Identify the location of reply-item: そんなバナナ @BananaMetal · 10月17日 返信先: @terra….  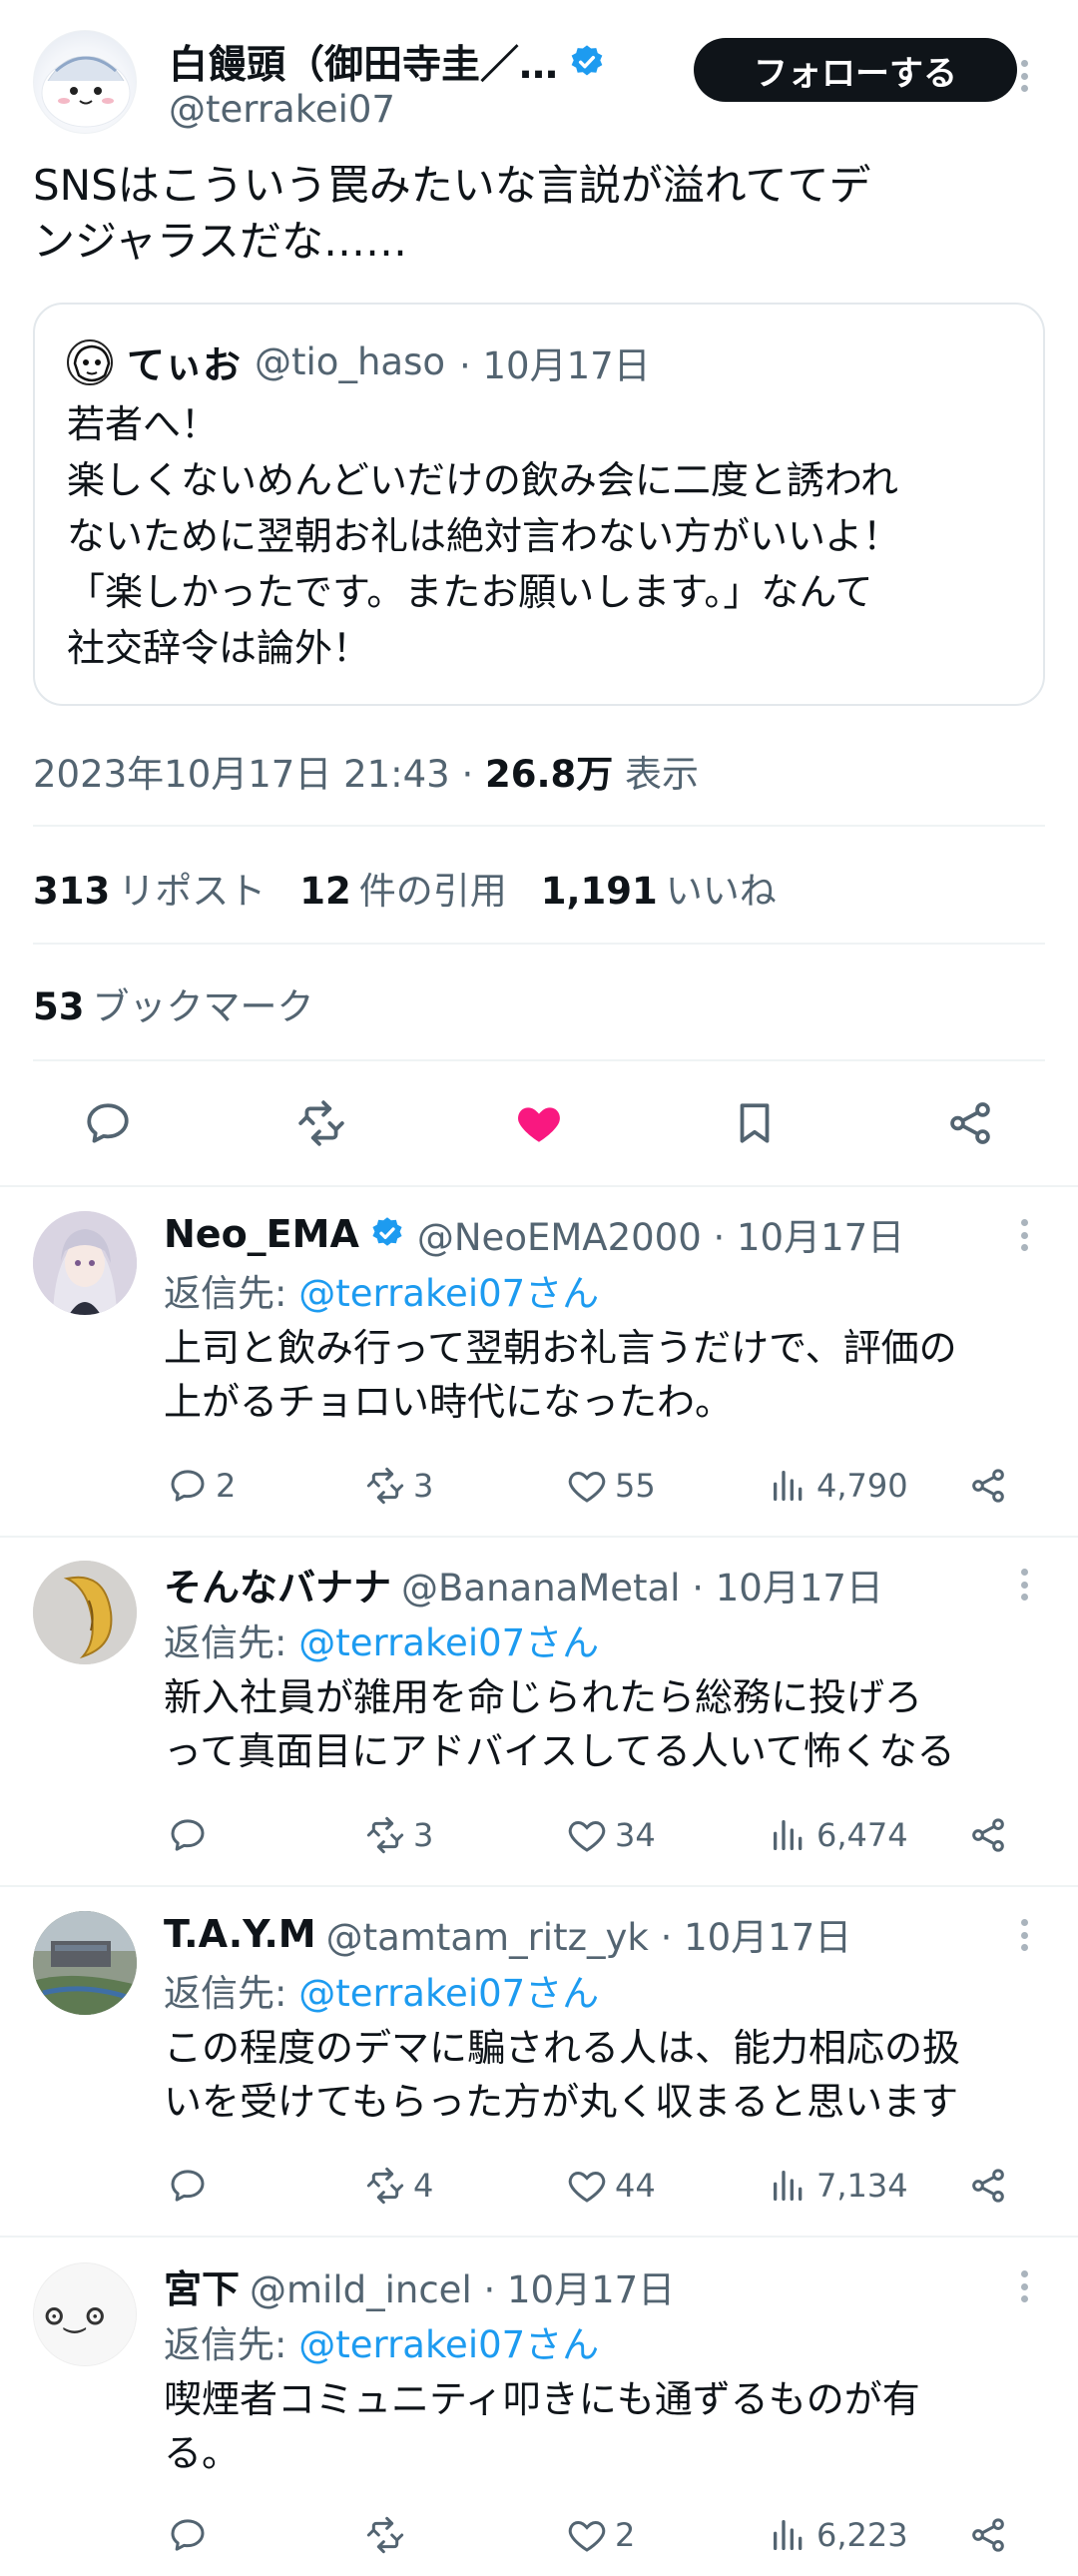
(539, 1715).